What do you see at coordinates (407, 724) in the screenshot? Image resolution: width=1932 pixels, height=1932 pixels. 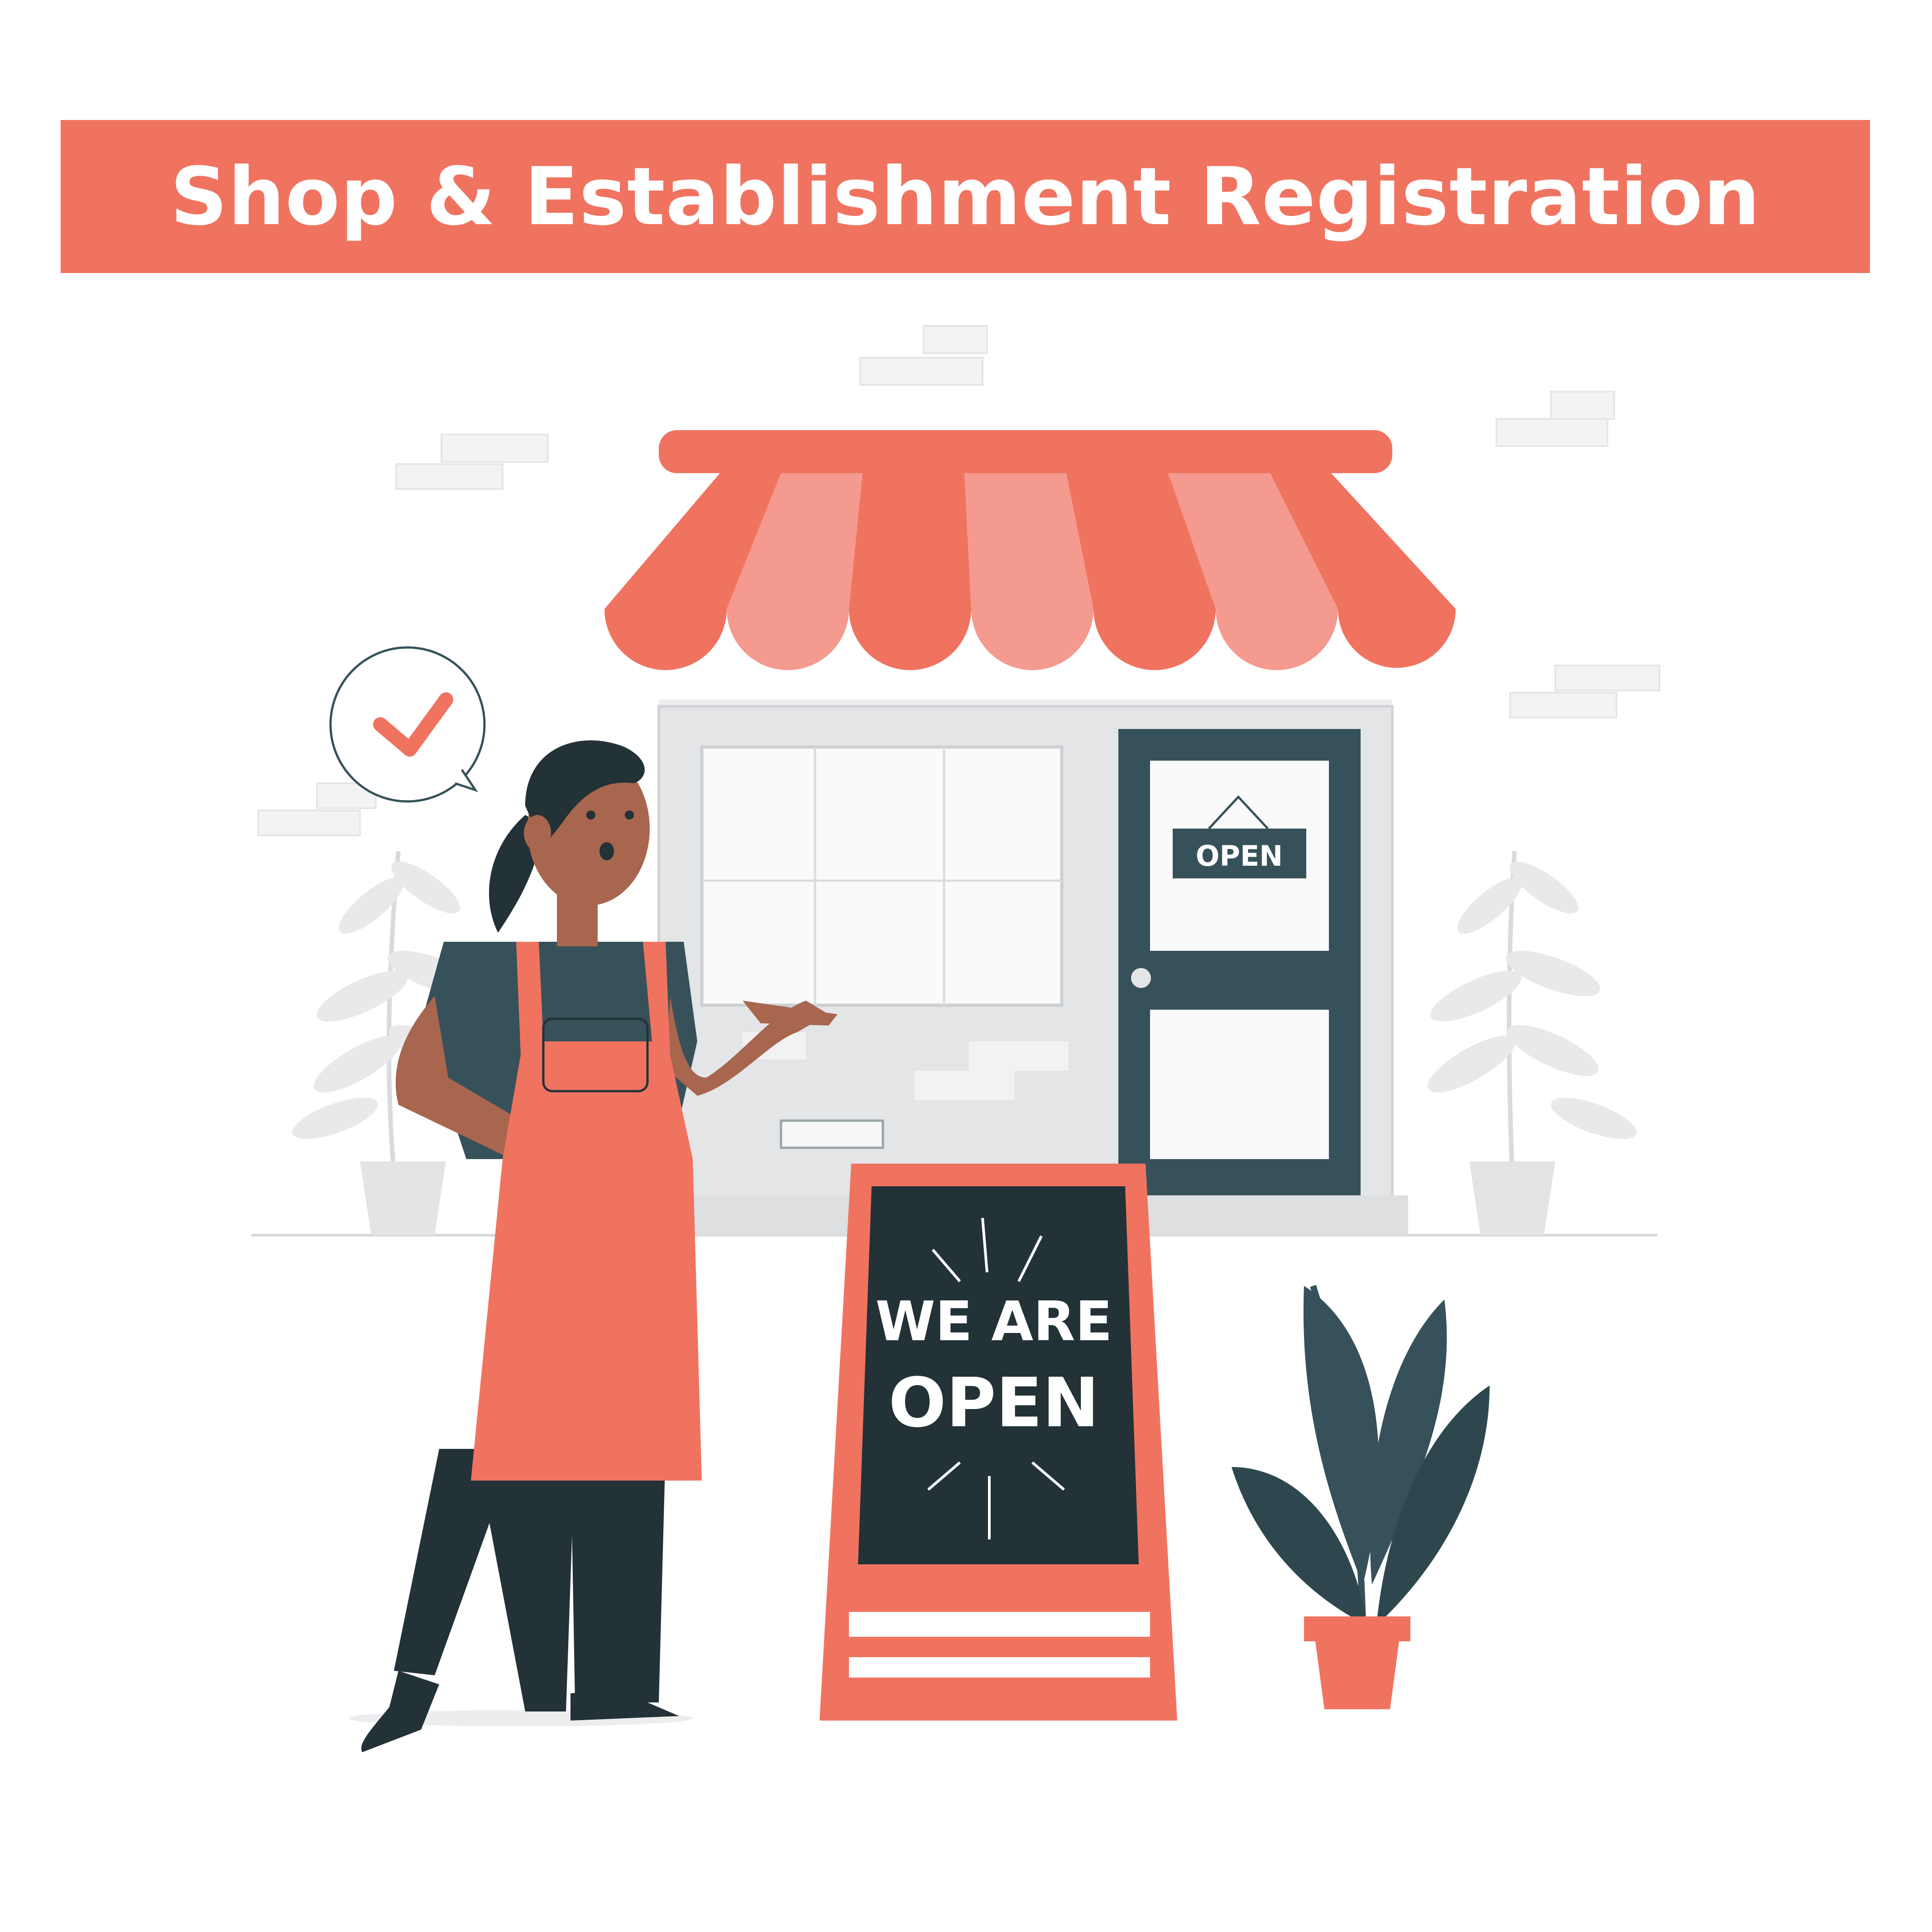 I see `speech-bubble-icon` at bounding box center [407, 724].